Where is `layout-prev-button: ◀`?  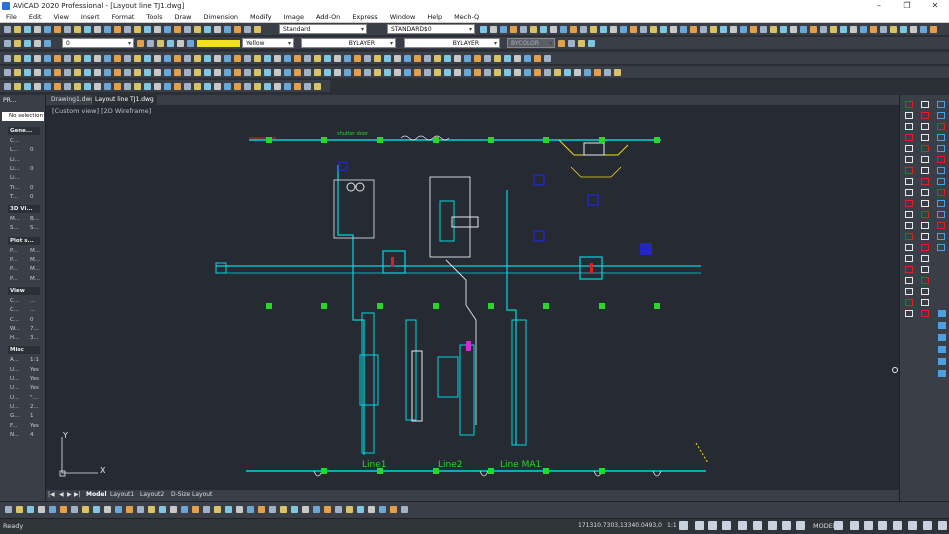
layout-prev-button: ◀ is located at coordinates (61, 494).